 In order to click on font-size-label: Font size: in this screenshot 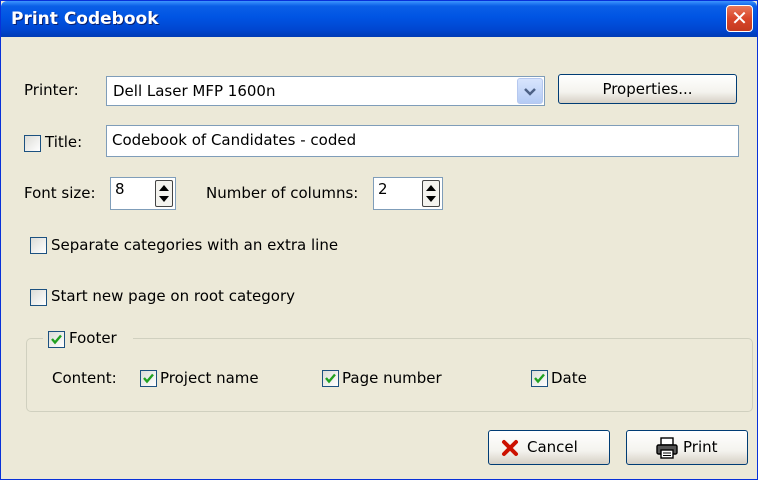, I will do `click(60, 193)`.